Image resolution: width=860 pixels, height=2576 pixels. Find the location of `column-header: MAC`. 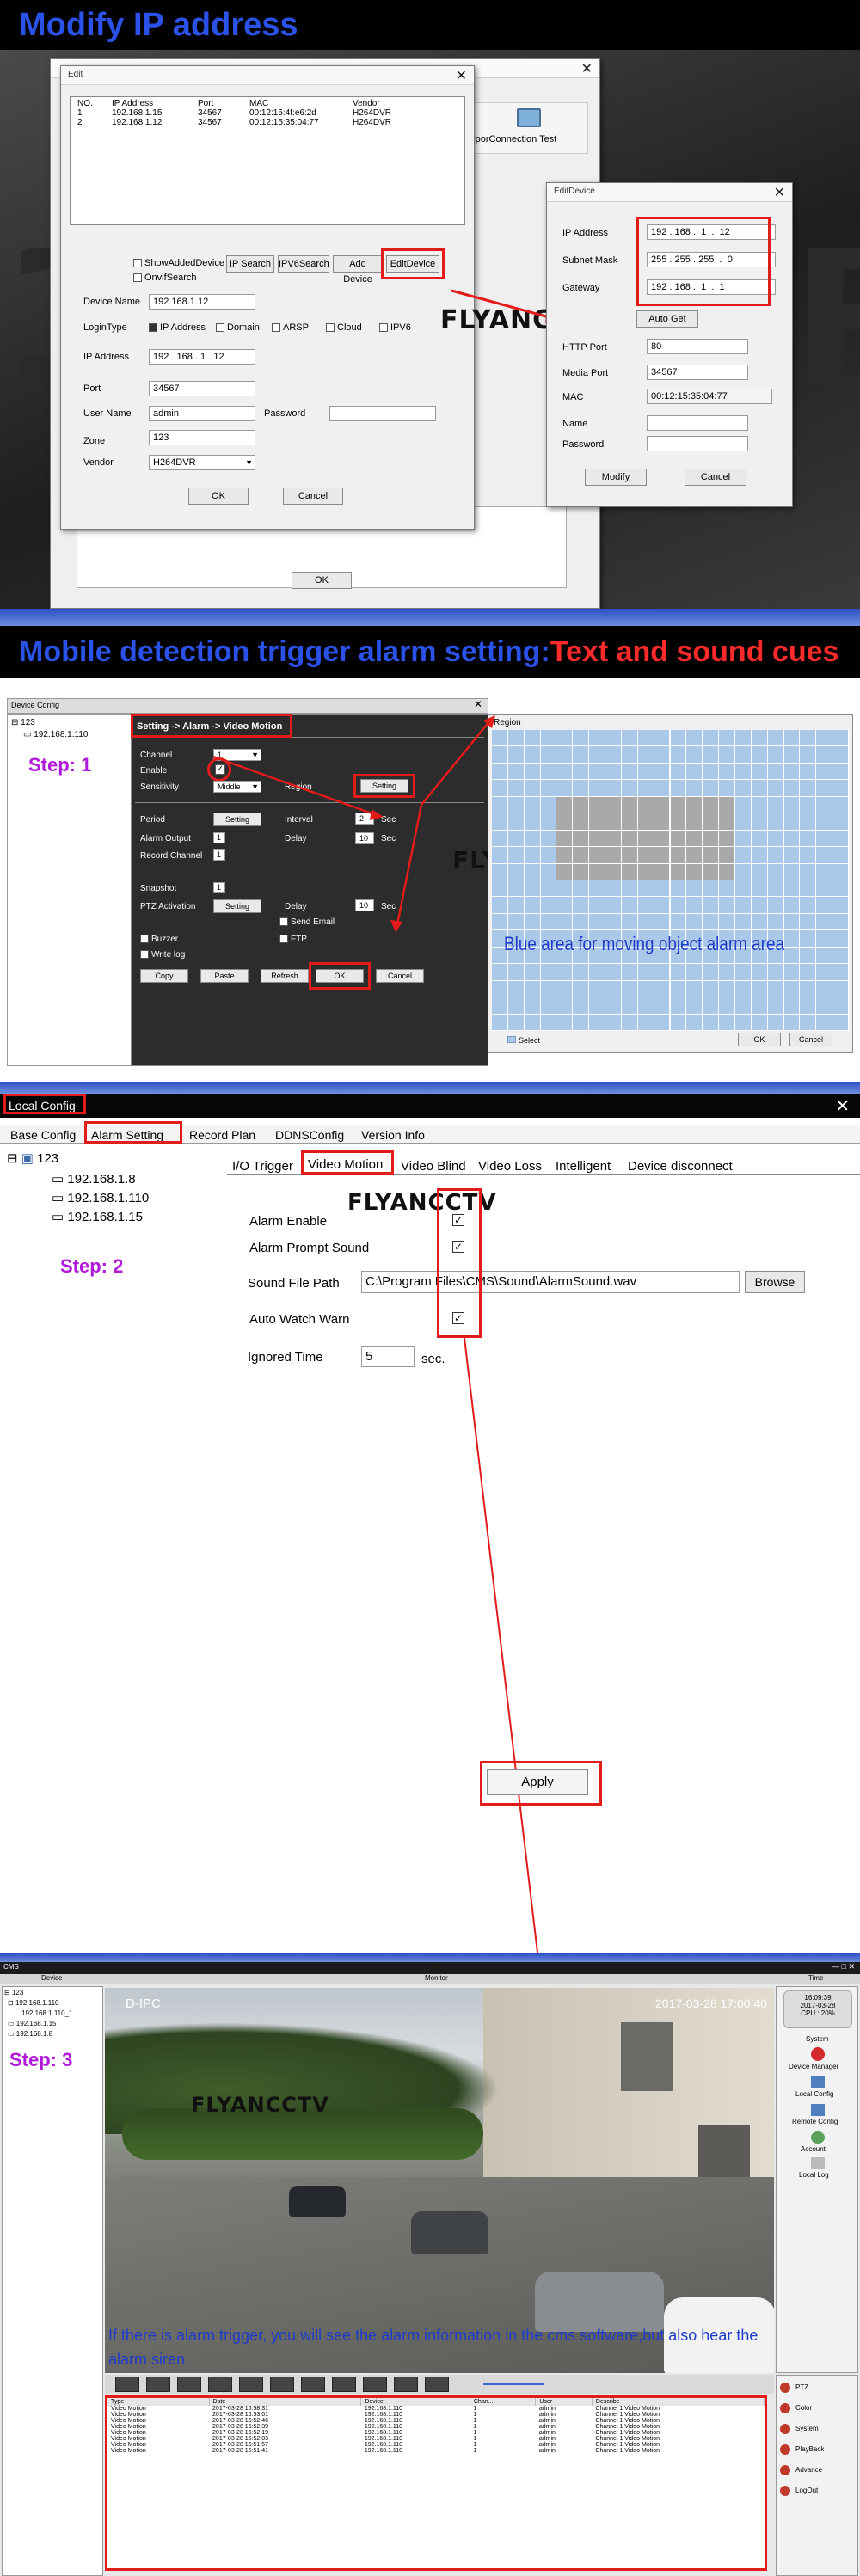

column-header: MAC is located at coordinates (294, 103).